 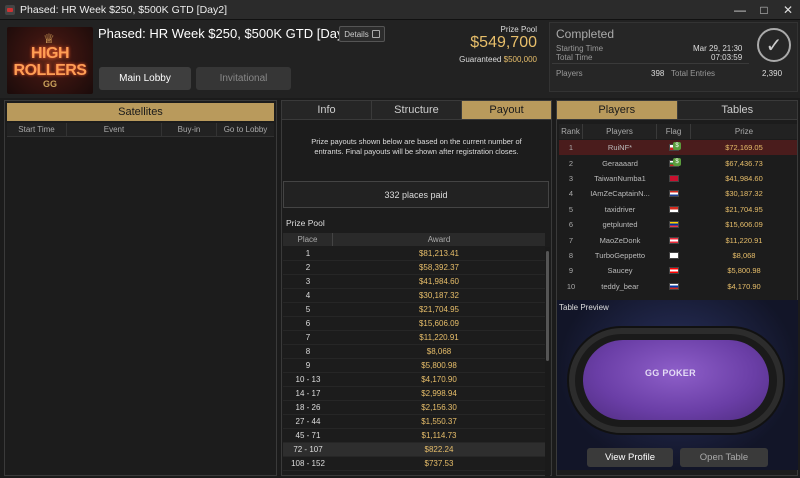 I want to click on payout-place: 9, so click(x=308, y=365).